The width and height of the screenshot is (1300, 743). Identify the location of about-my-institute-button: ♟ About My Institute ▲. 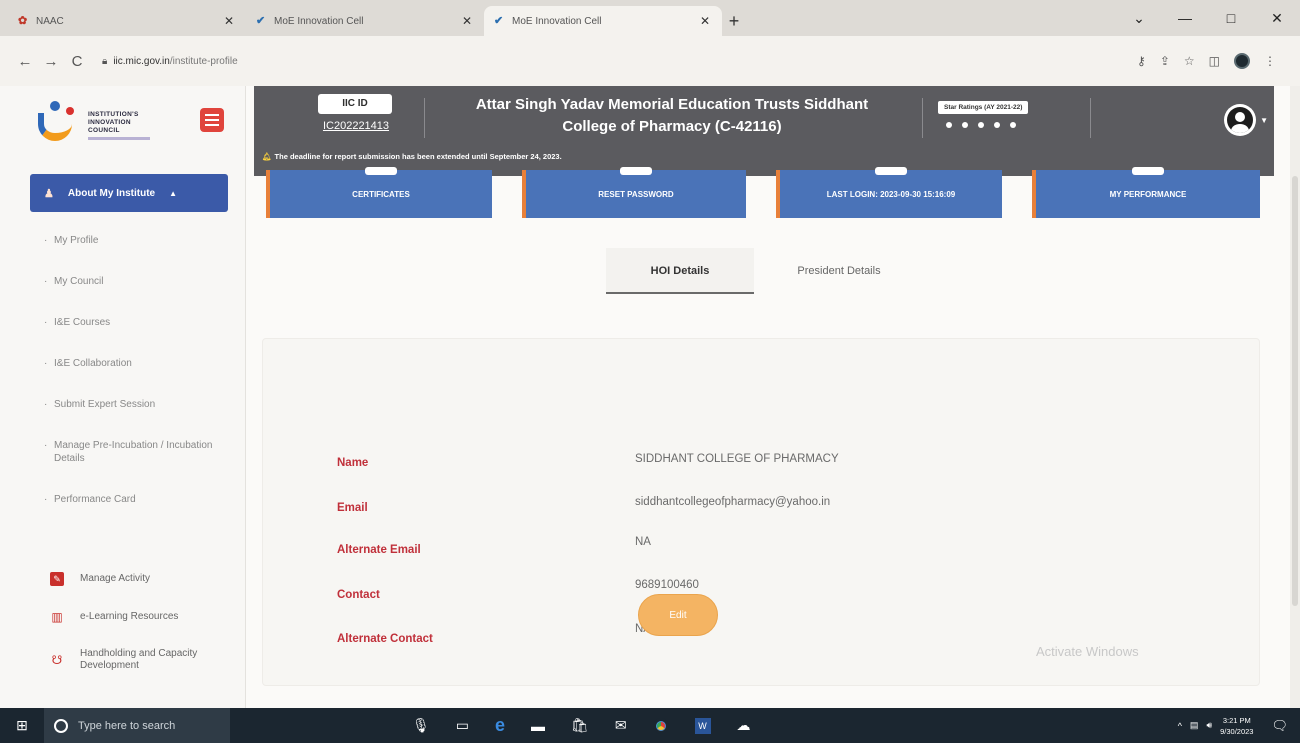
(129, 193).